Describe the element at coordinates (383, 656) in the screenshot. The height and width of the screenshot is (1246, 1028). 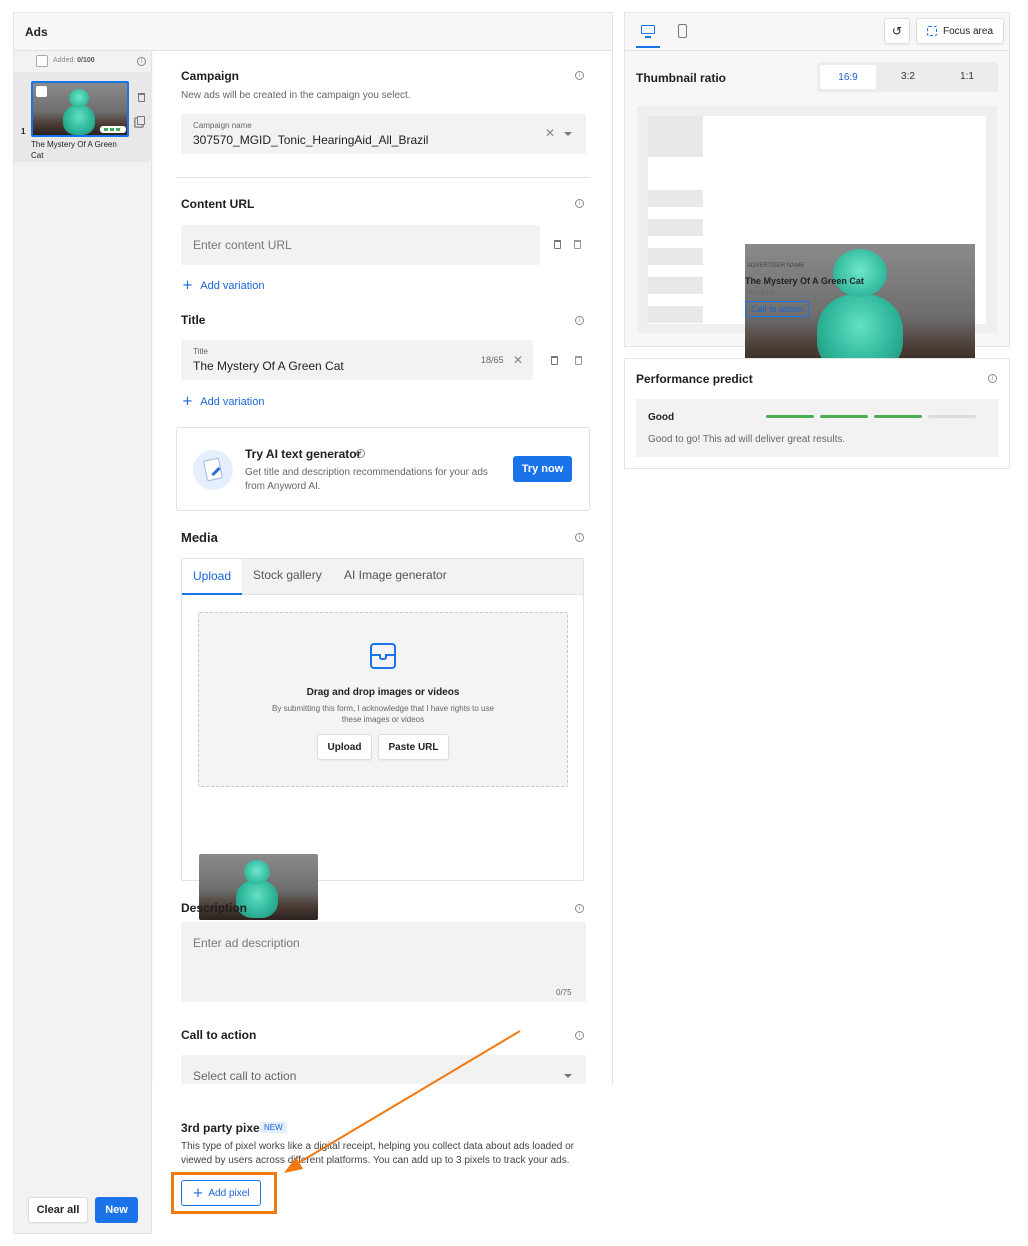
I see `inbox-icon` at that location.